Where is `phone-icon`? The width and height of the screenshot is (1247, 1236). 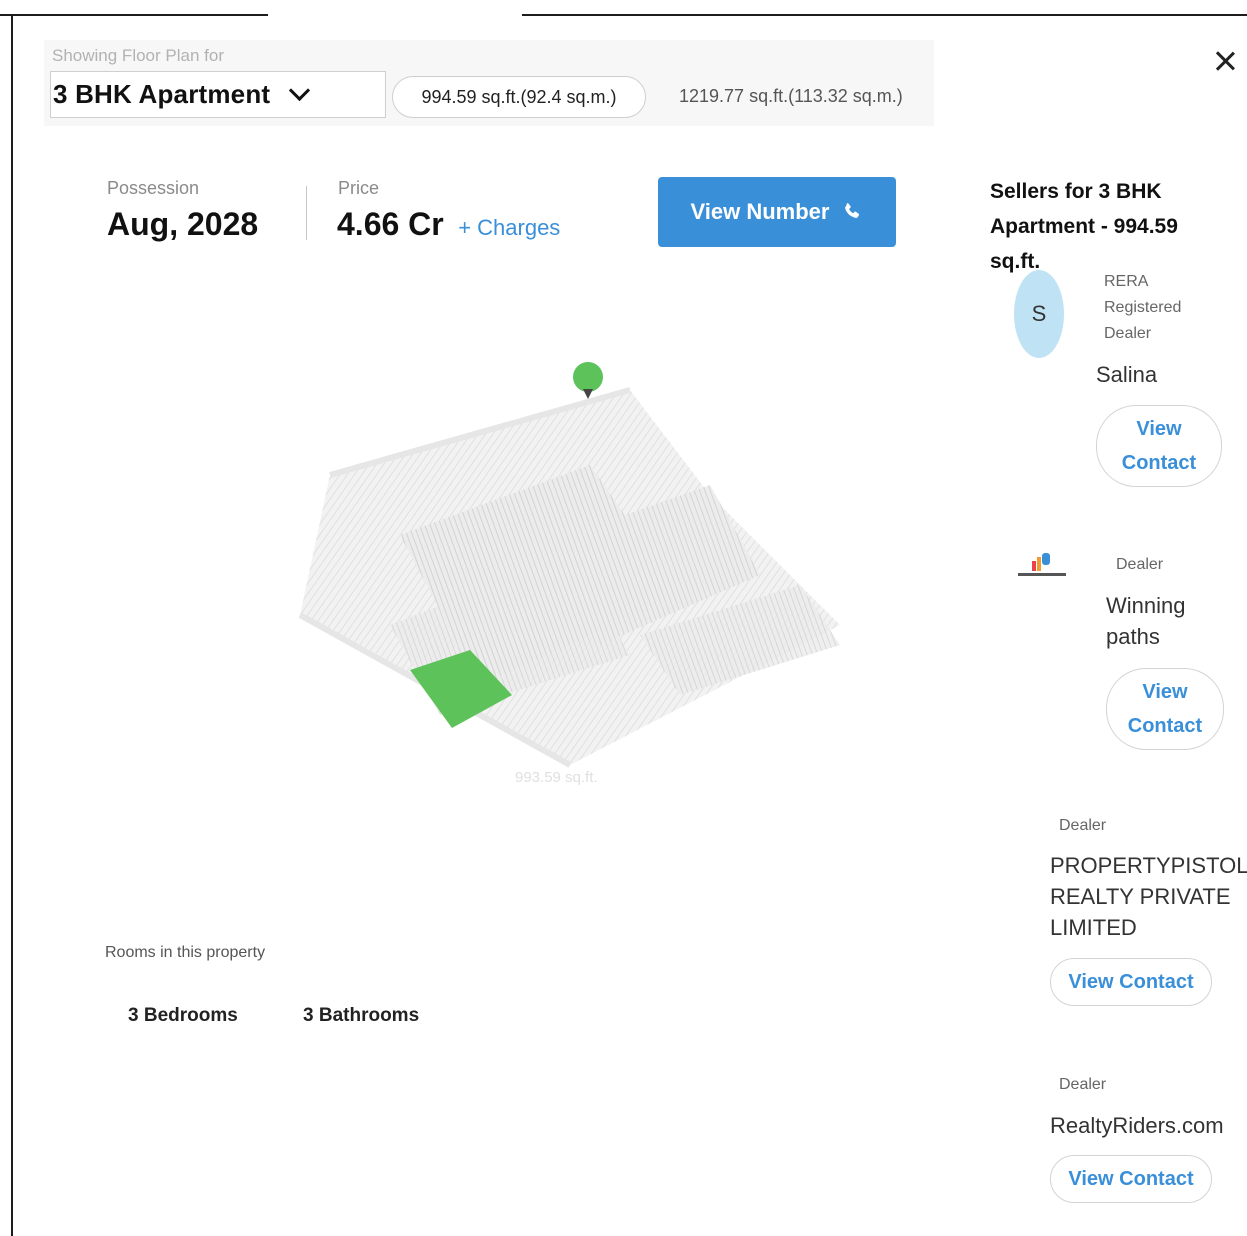 phone-icon is located at coordinates (852, 210).